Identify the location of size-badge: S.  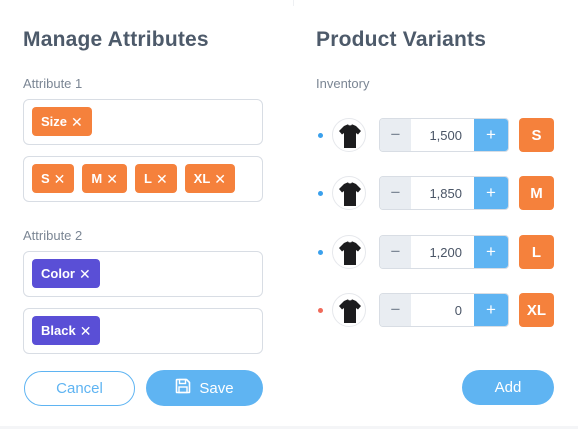
(536, 135).